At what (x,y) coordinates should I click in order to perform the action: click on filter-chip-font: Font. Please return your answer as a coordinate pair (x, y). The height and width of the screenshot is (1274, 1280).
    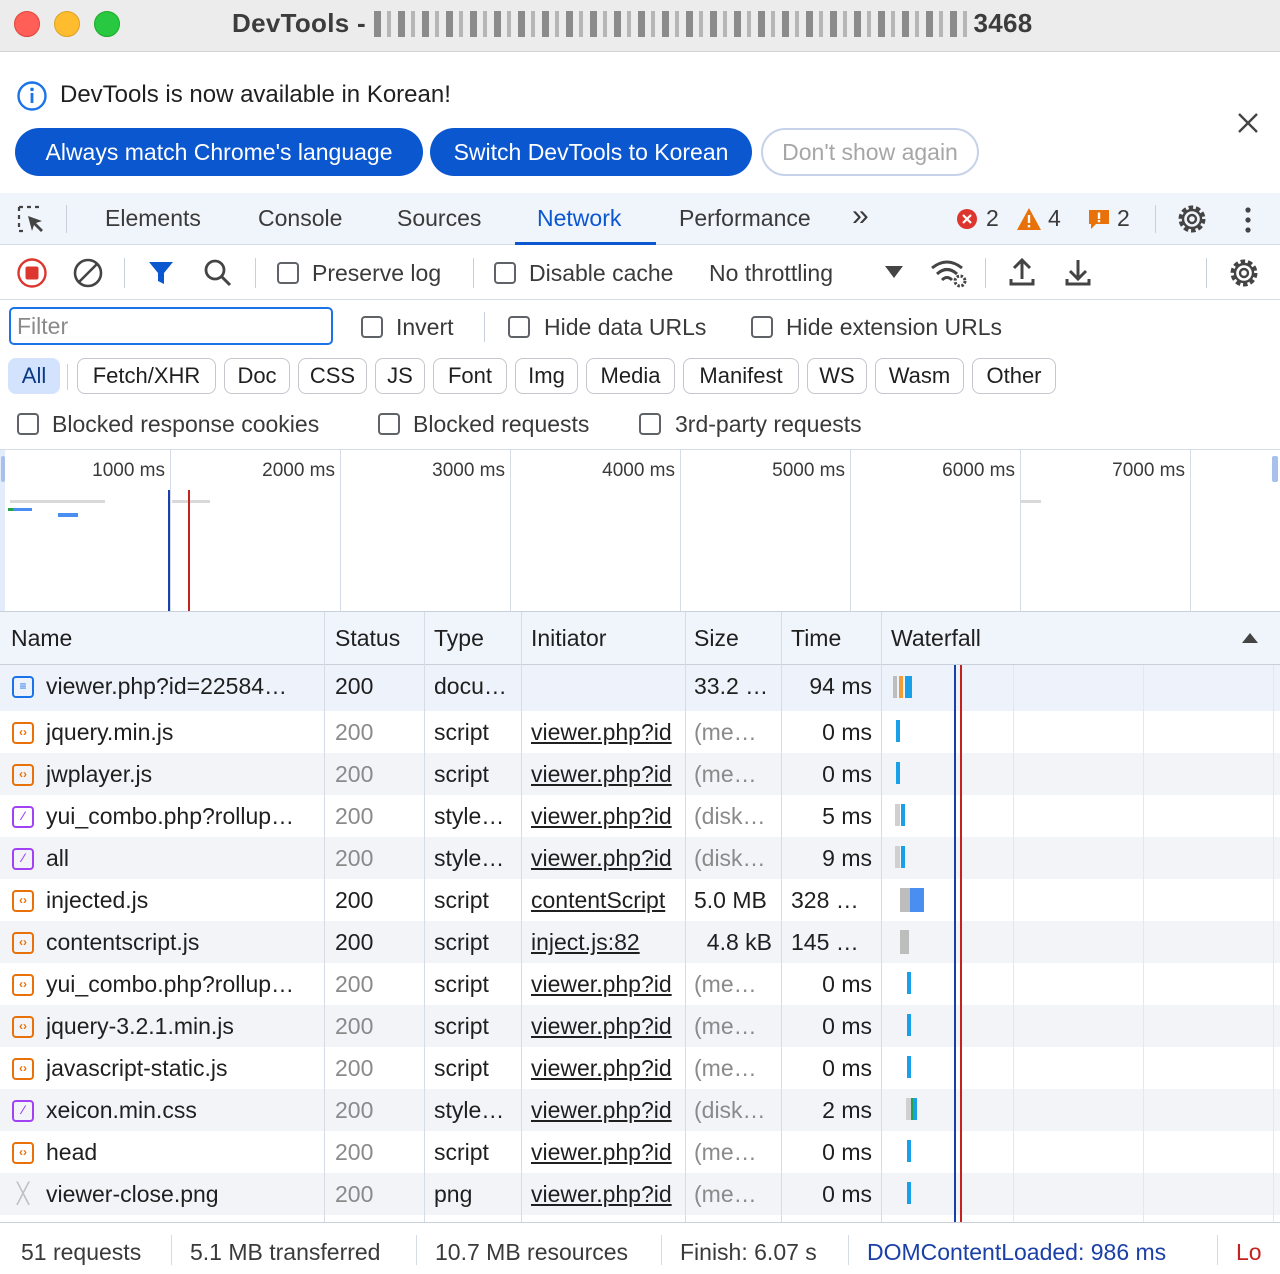
    Looking at the image, I should click on (470, 376).